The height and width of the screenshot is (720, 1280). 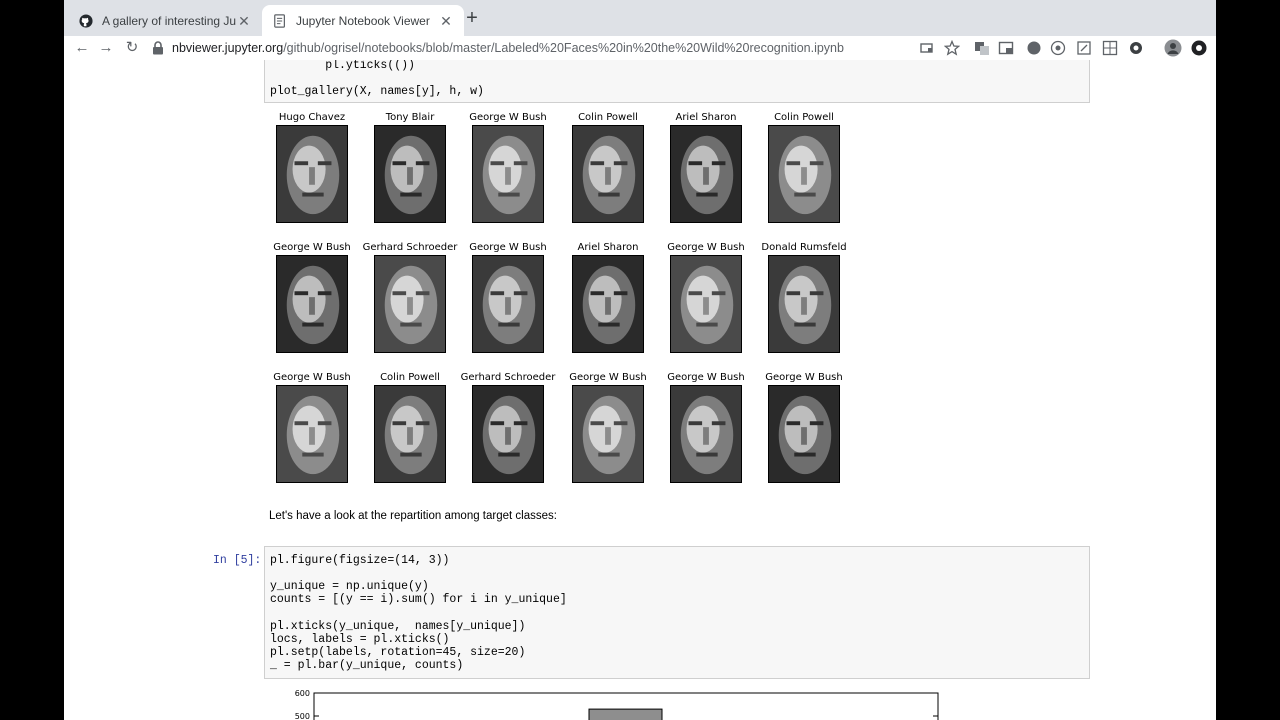 I want to click on code-line: pl.setp(labels, rotation=45, size=20), so click(x=398, y=652).